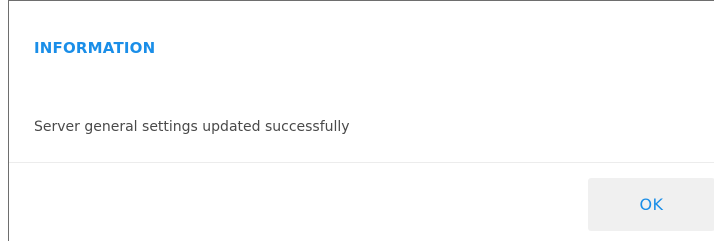  Describe the element at coordinates (651, 204) in the screenshot. I see `ok-button: OK` at that location.